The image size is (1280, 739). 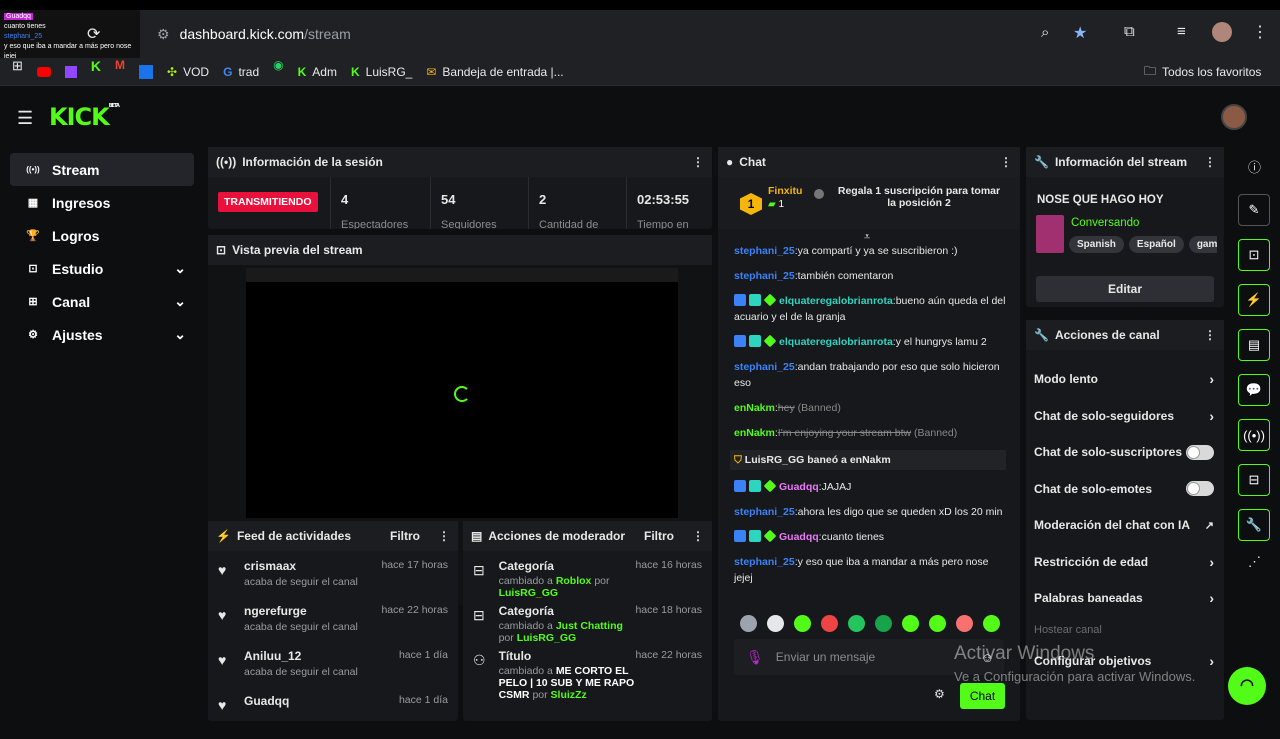 I want to click on channel-action-0: Modo lento ›, so click(x=1125, y=379).